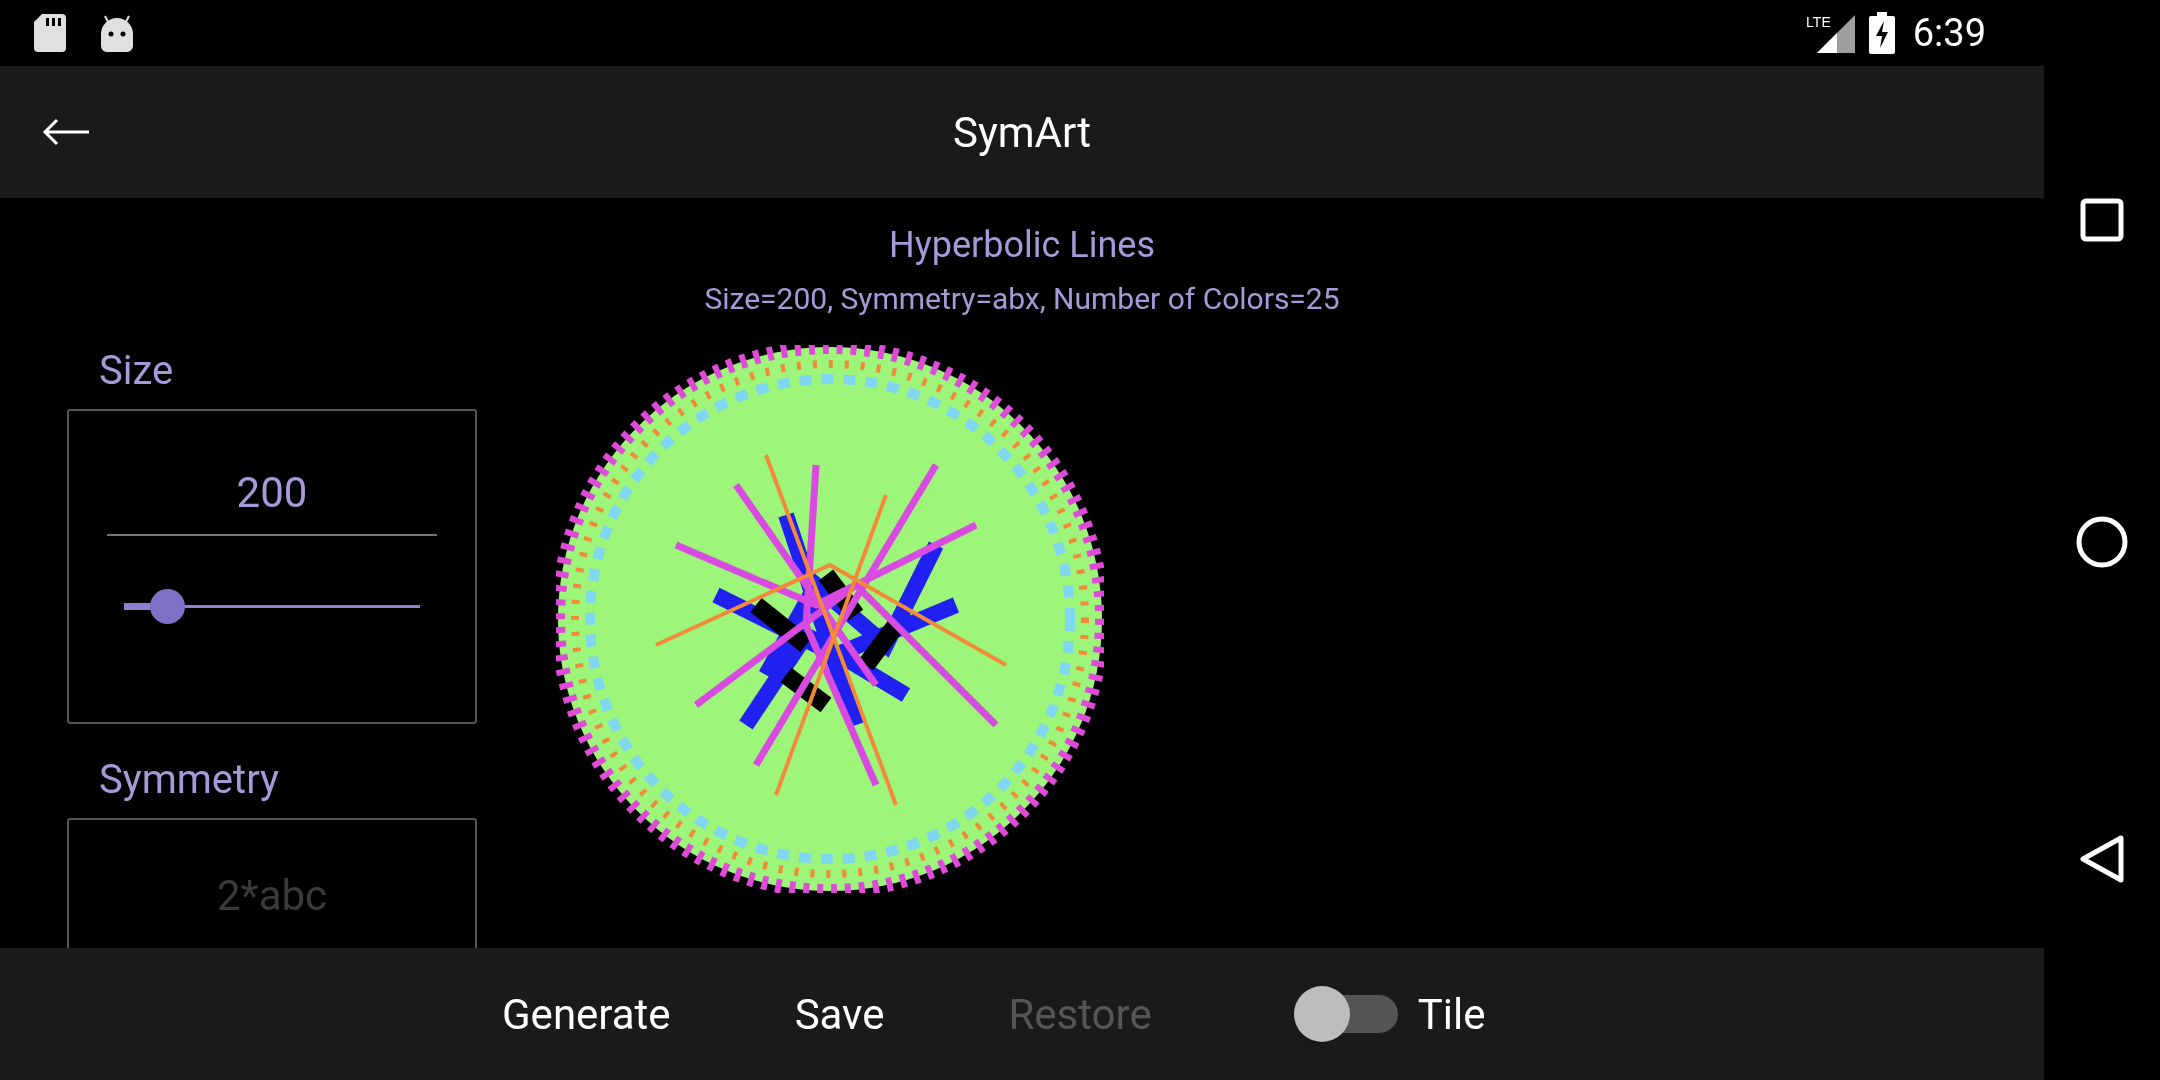 The width and height of the screenshot is (2160, 1080). Describe the element at coordinates (1345, 1014) in the screenshot. I see `tile-switch` at that location.